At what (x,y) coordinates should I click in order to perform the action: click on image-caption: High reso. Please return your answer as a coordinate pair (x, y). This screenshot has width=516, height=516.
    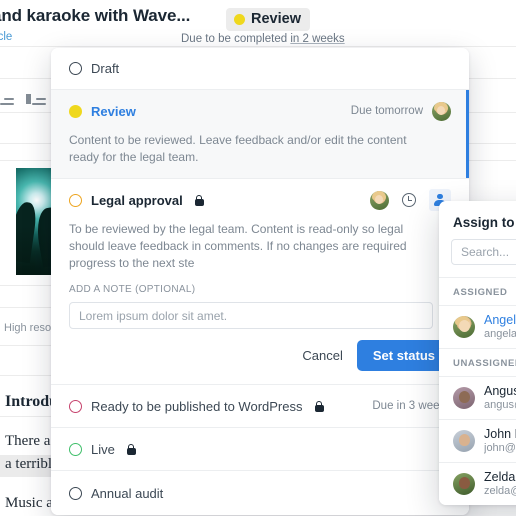
    Looking at the image, I should click on (28, 328).